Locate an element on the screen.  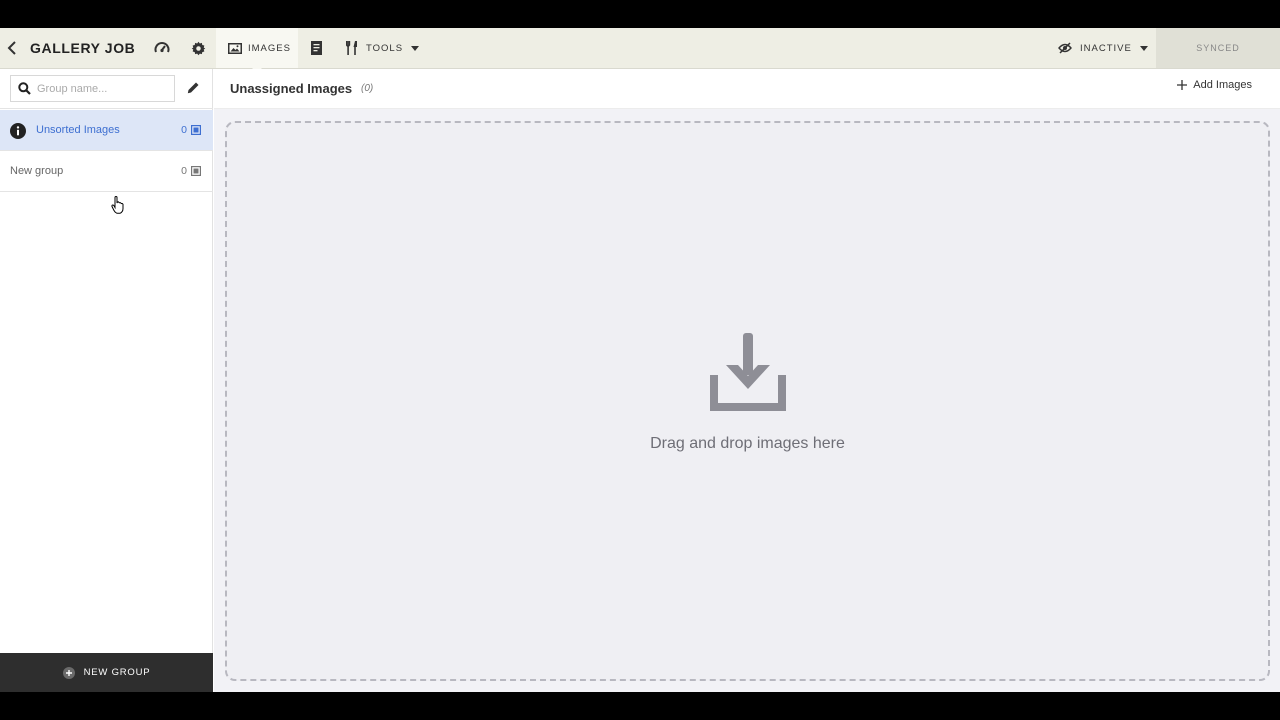
settings-button is located at coordinates (198, 48).